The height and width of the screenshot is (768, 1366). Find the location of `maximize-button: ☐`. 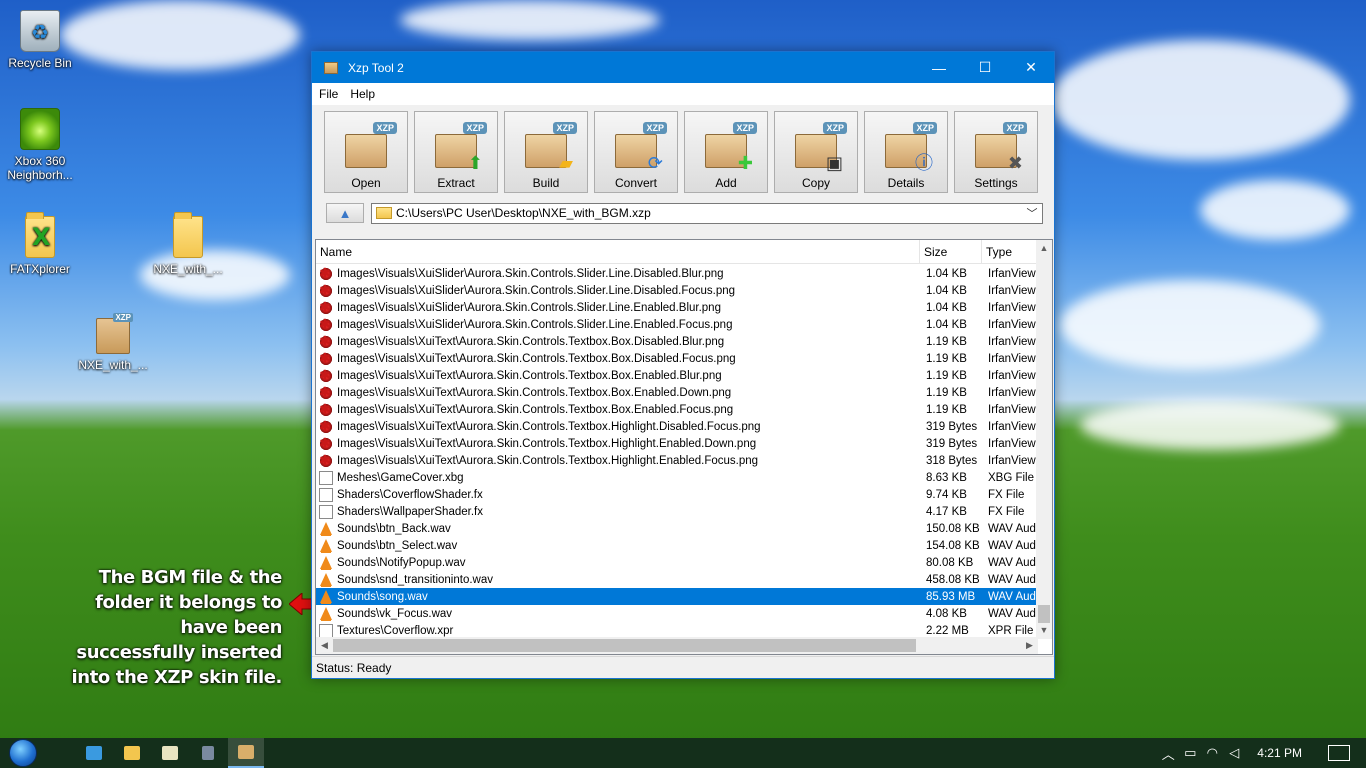

maximize-button: ☐ is located at coordinates (985, 67).